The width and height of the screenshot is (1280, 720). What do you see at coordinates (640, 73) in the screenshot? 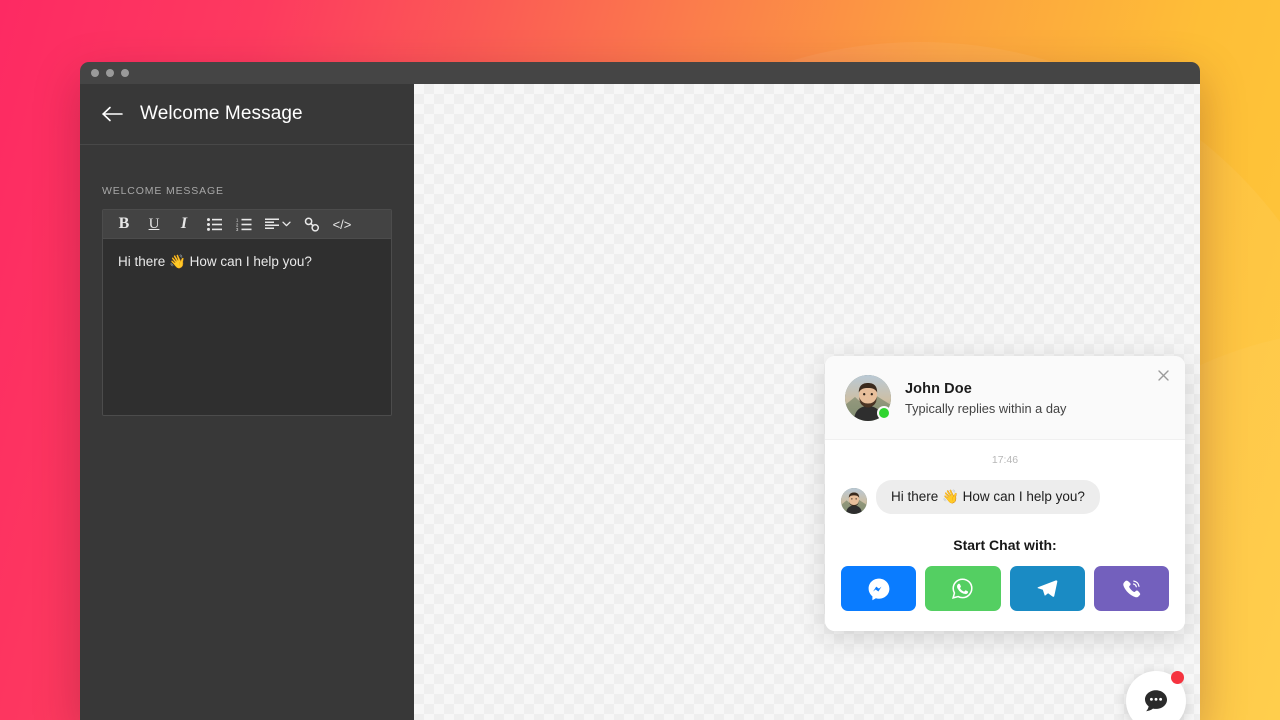
I see `window-titlebar` at bounding box center [640, 73].